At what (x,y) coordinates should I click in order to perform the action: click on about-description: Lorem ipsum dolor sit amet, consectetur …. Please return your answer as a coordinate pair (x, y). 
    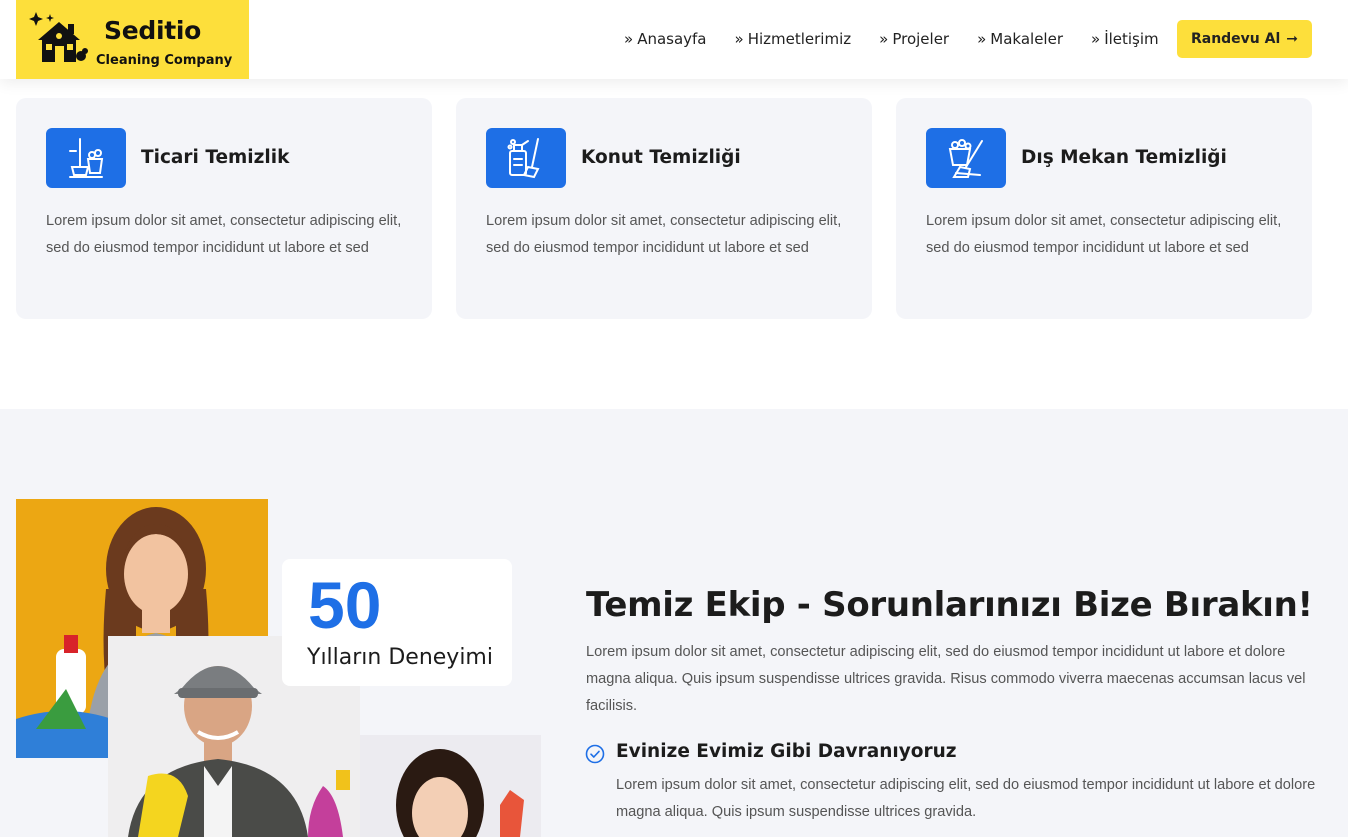
    Looking at the image, I should click on (946, 679).